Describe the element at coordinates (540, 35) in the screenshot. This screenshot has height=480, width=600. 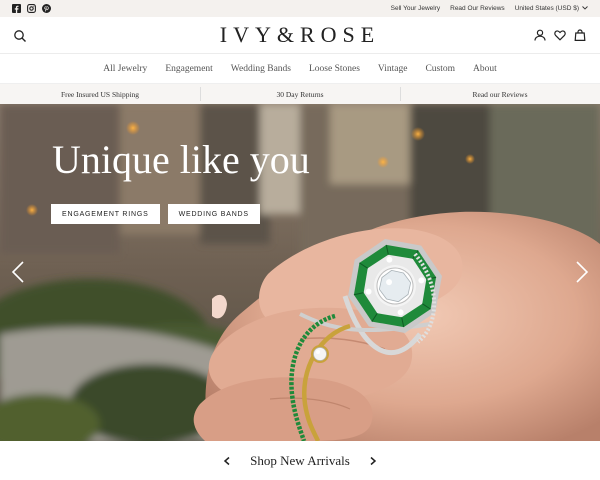
I see `account-icon` at that location.